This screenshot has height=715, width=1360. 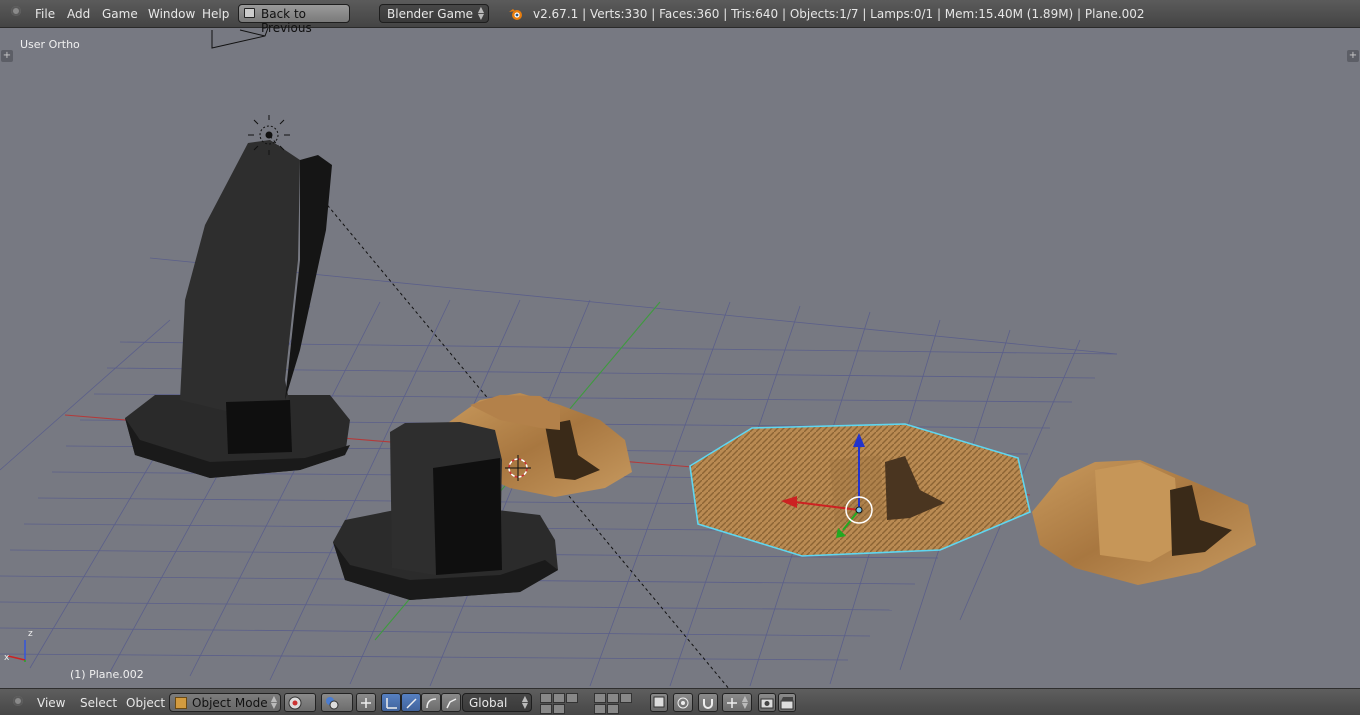 I want to click on screen-back-icon, so click(x=249, y=13).